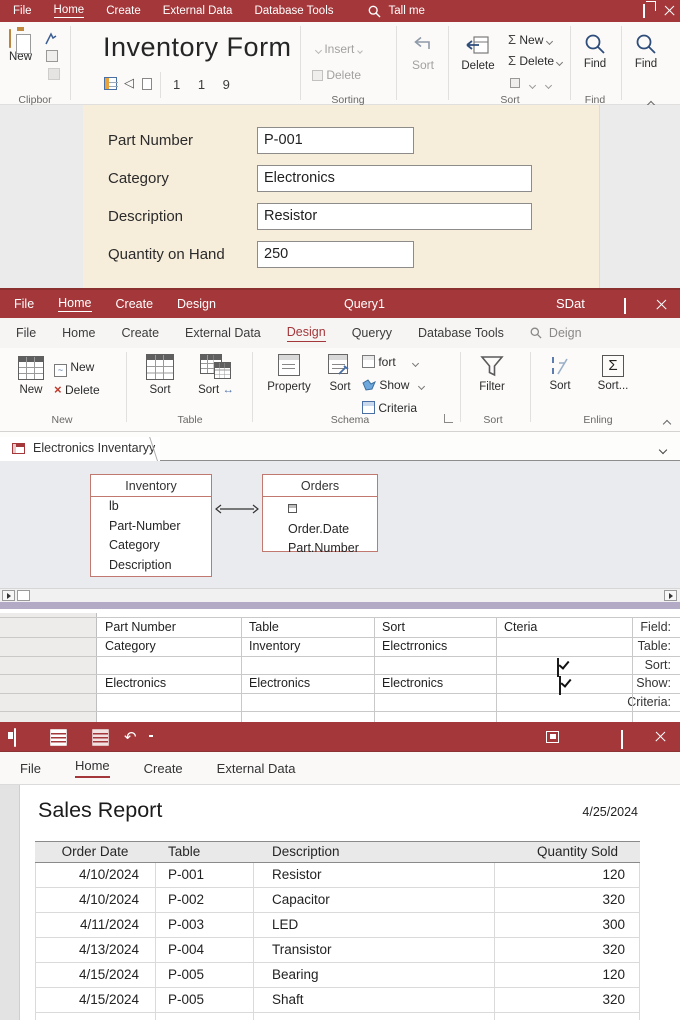 This screenshot has height=1020, width=680. Describe the element at coordinates (667, 423) in the screenshot. I see `collapse-ribbon-chevron` at that location.